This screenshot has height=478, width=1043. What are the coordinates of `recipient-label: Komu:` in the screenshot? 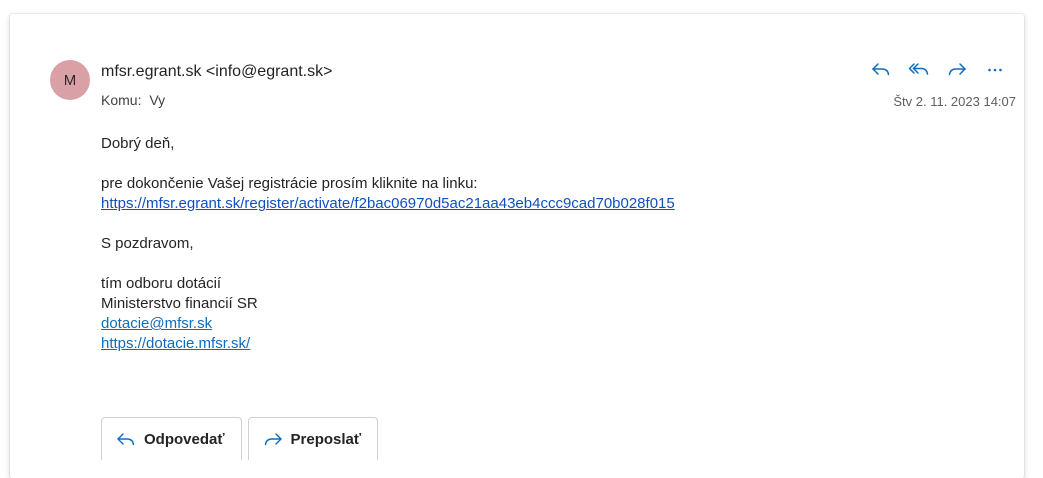 It's located at (121, 100).